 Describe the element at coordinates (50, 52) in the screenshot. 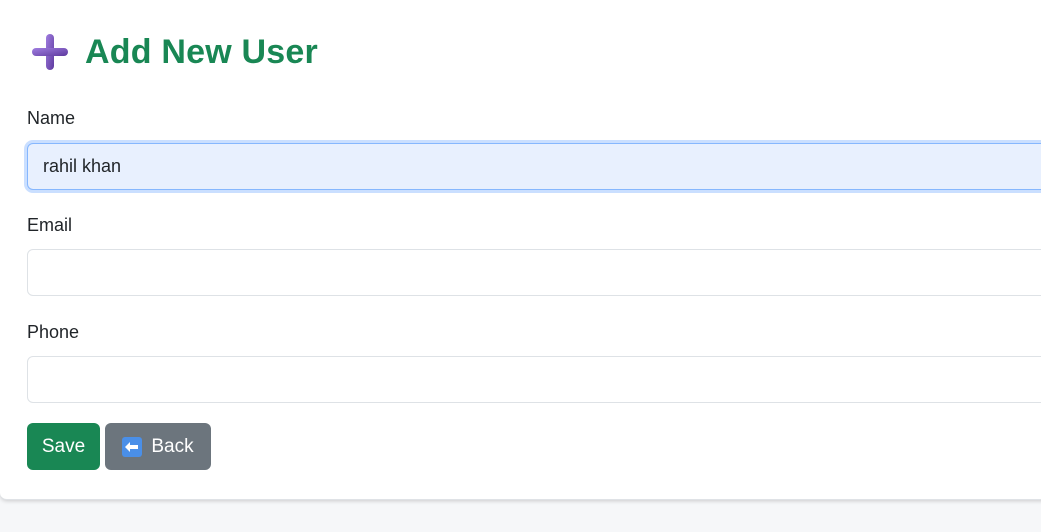

I see `plus-icon` at that location.